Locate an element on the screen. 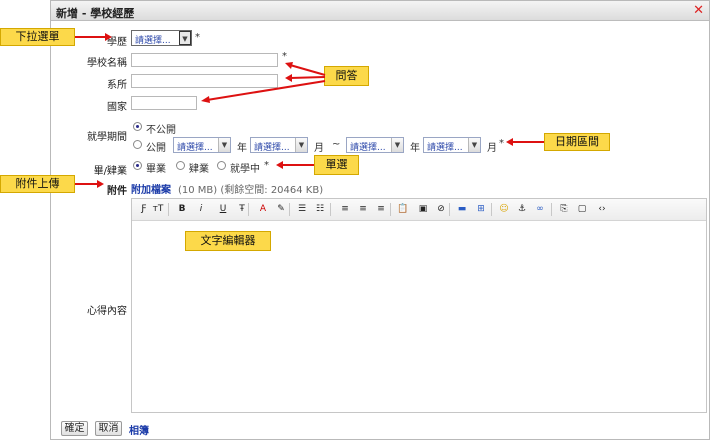 The width and height of the screenshot is (713, 443). year-unit: 年 is located at coordinates (242, 148).